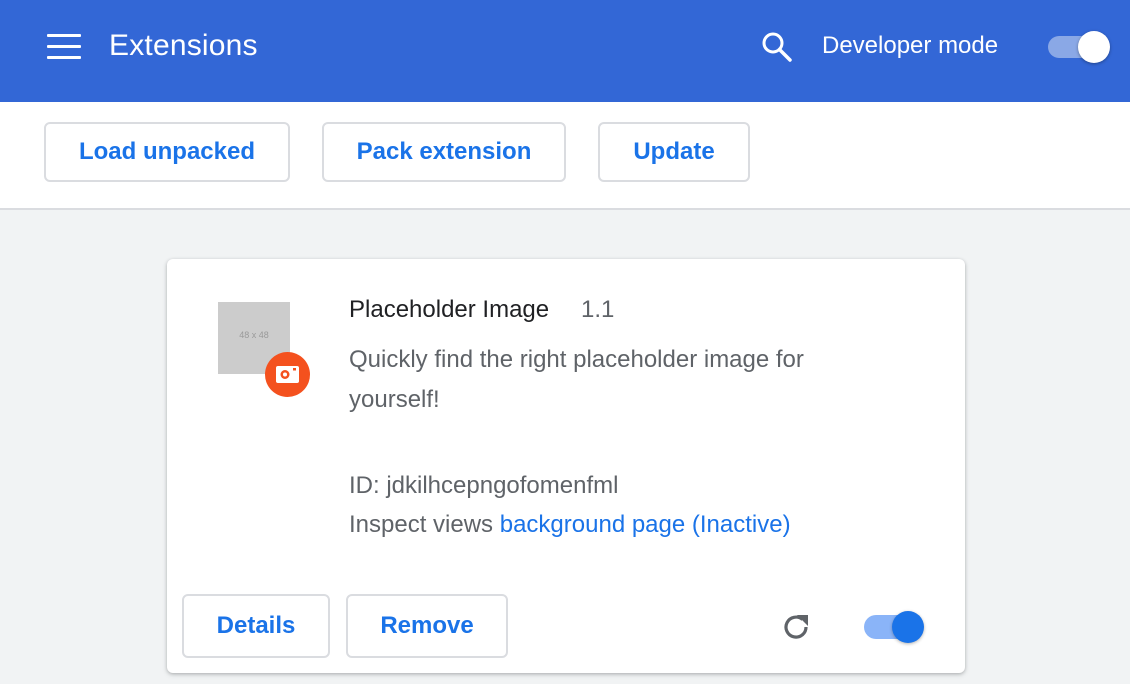 The width and height of the screenshot is (1130, 684). What do you see at coordinates (287, 374) in the screenshot?
I see `camera-icon` at bounding box center [287, 374].